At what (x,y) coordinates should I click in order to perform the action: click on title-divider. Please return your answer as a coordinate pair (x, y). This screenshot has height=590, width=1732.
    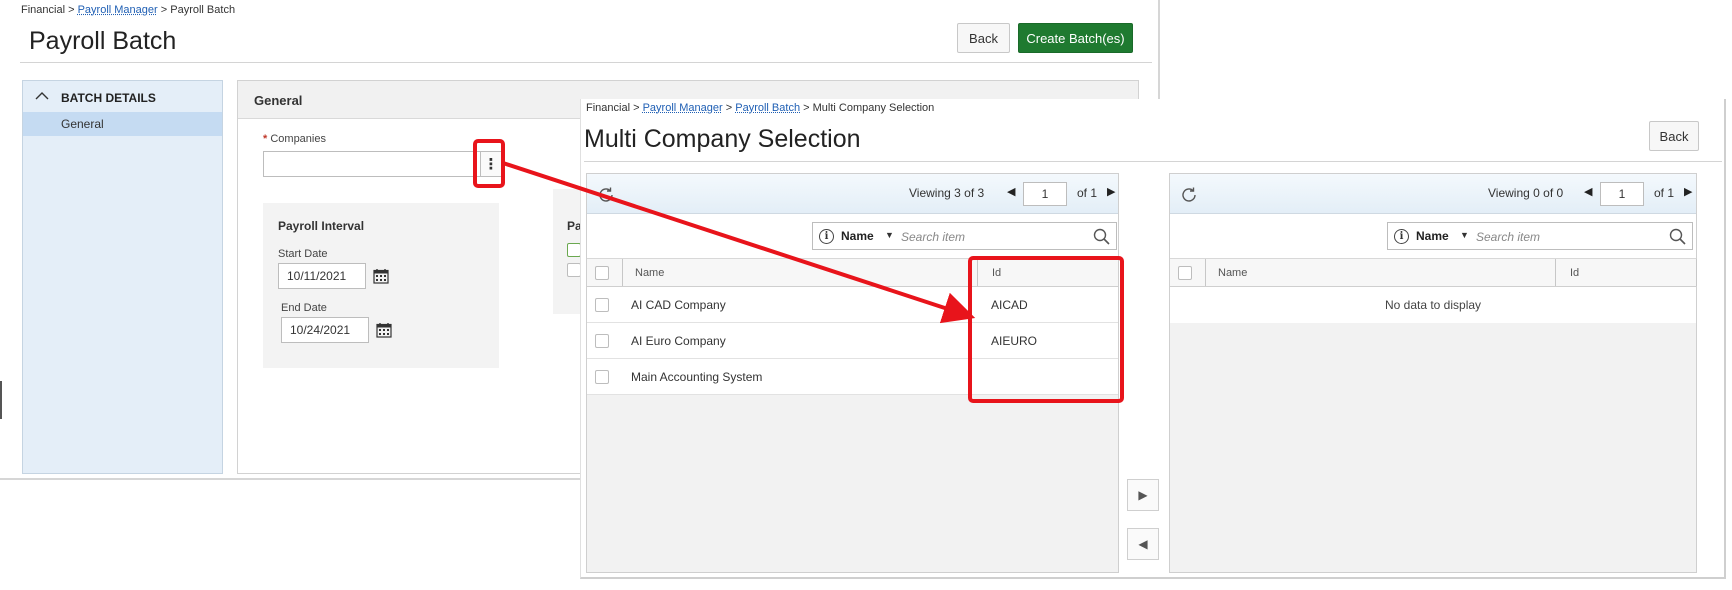
    Looking at the image, I should click on (586, 62).